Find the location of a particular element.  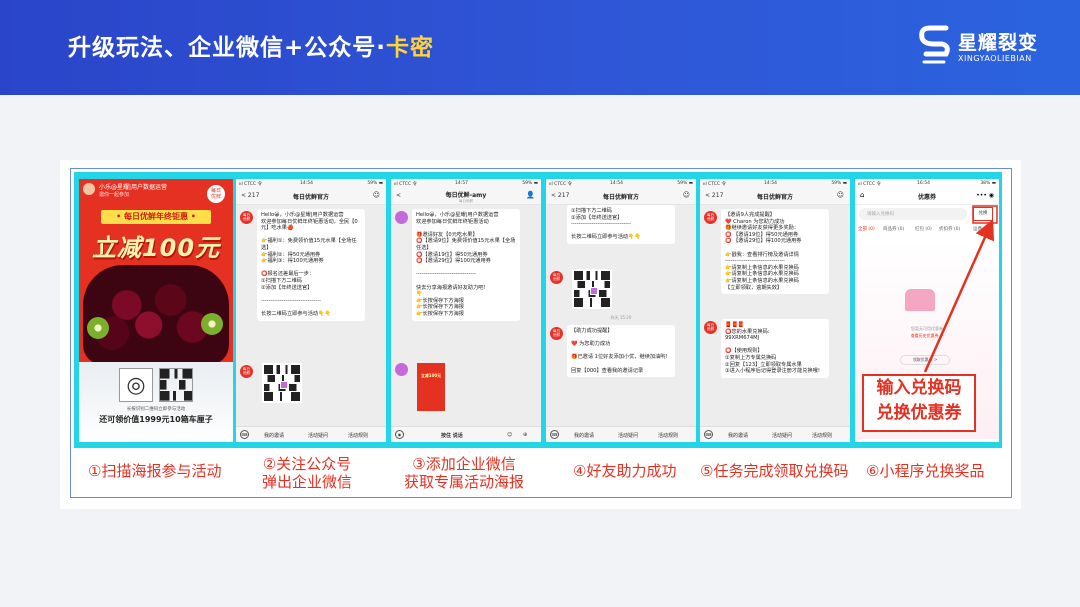

callout-line-1: 输入兑换码 is located at coordinates (919, 388).